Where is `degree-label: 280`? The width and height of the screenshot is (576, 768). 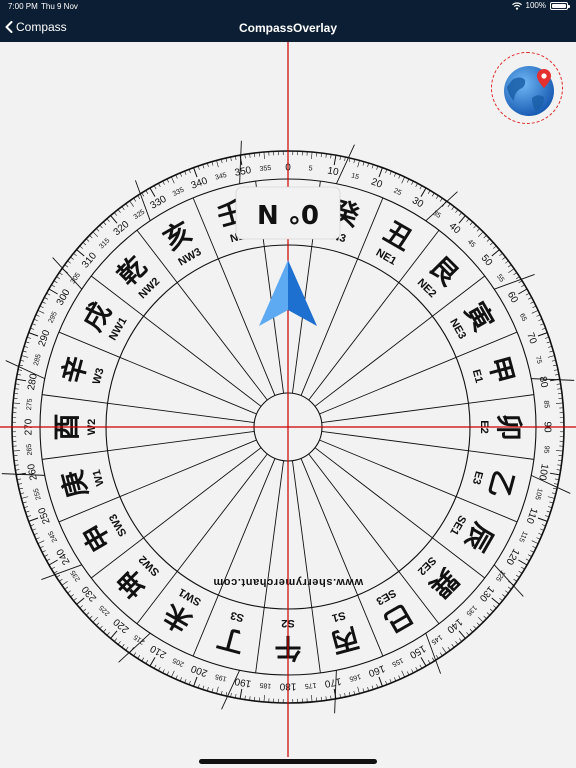 degree-label: 280 is located at coordinates (33, 381).